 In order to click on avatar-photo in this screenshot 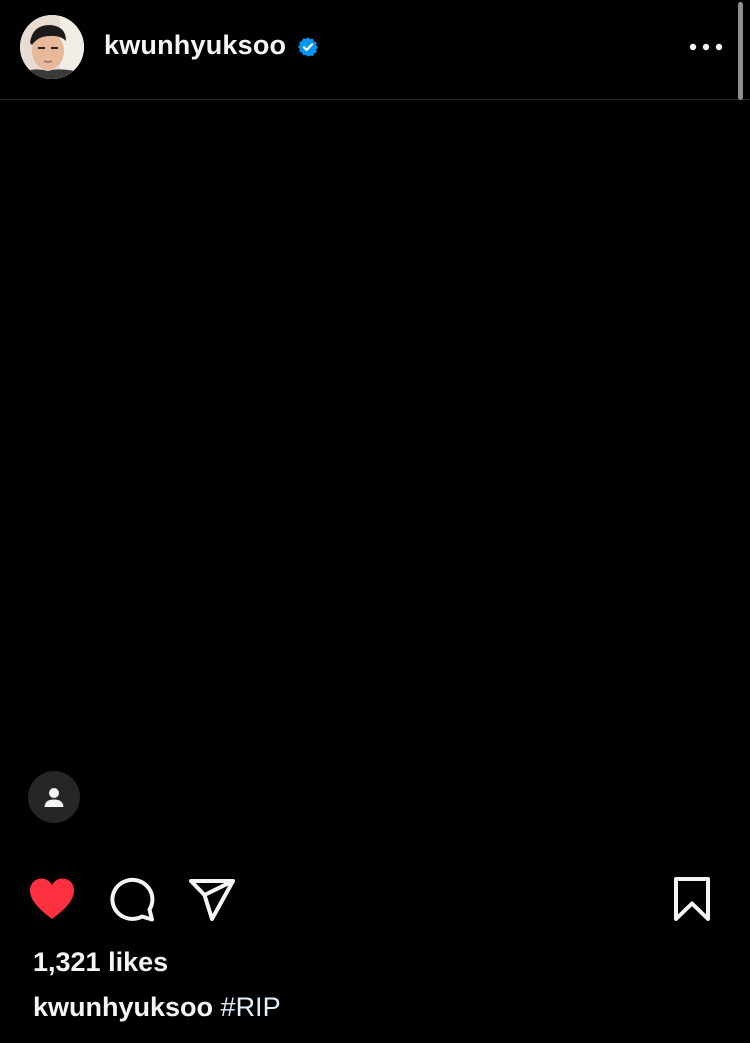, I will do `click(52, 47)`.